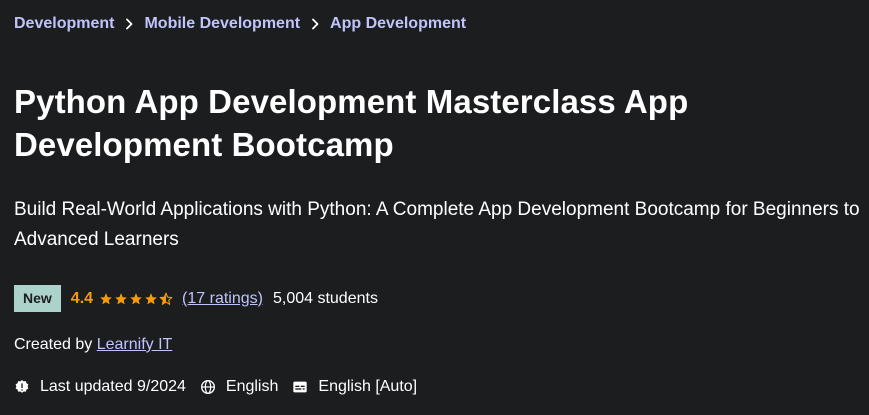  I want to click on last-updated: Last updated 9/2024, so click(100, 387).